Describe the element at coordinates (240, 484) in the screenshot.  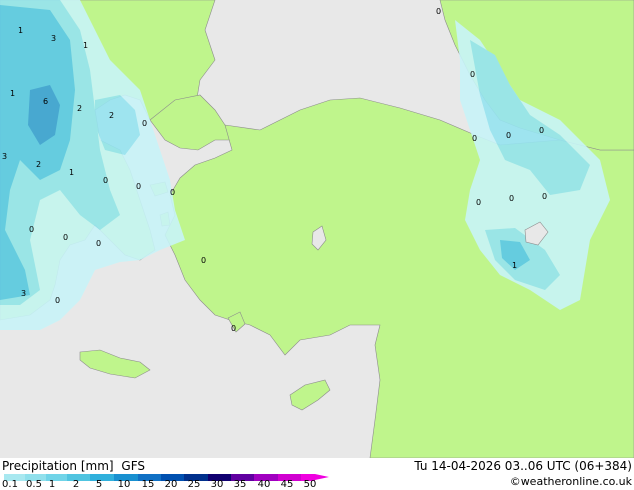
I see `scale-label: 35` at that location.